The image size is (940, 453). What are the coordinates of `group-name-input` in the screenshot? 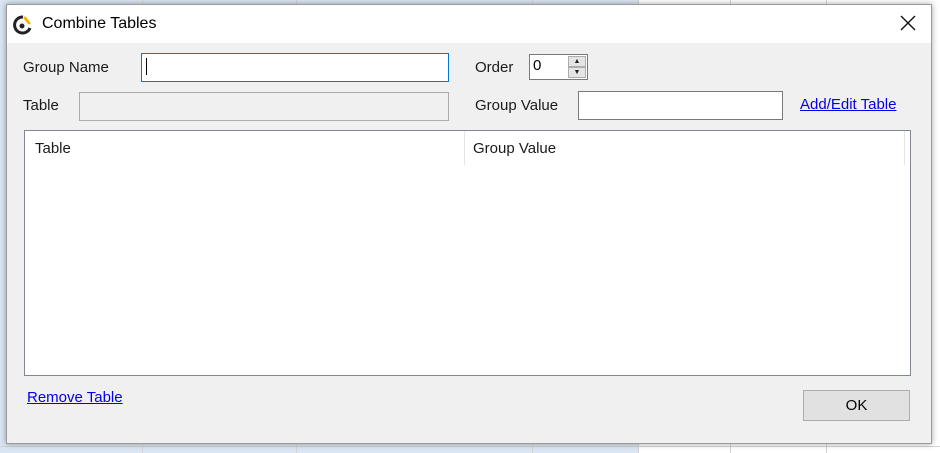 It's located at (295, 67).